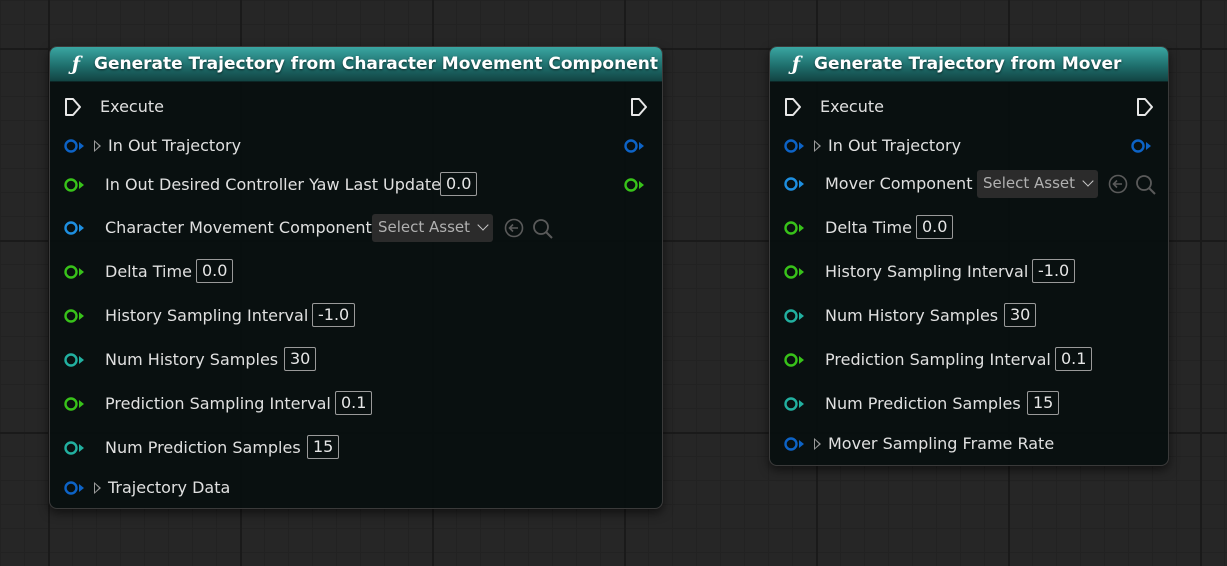 This screenshot has width=1227, height=566. What do you see at coordinates (238, 227) in the screenshot?
I see `cmc-label: Character Movement Component` at bounding box center [238, 227].